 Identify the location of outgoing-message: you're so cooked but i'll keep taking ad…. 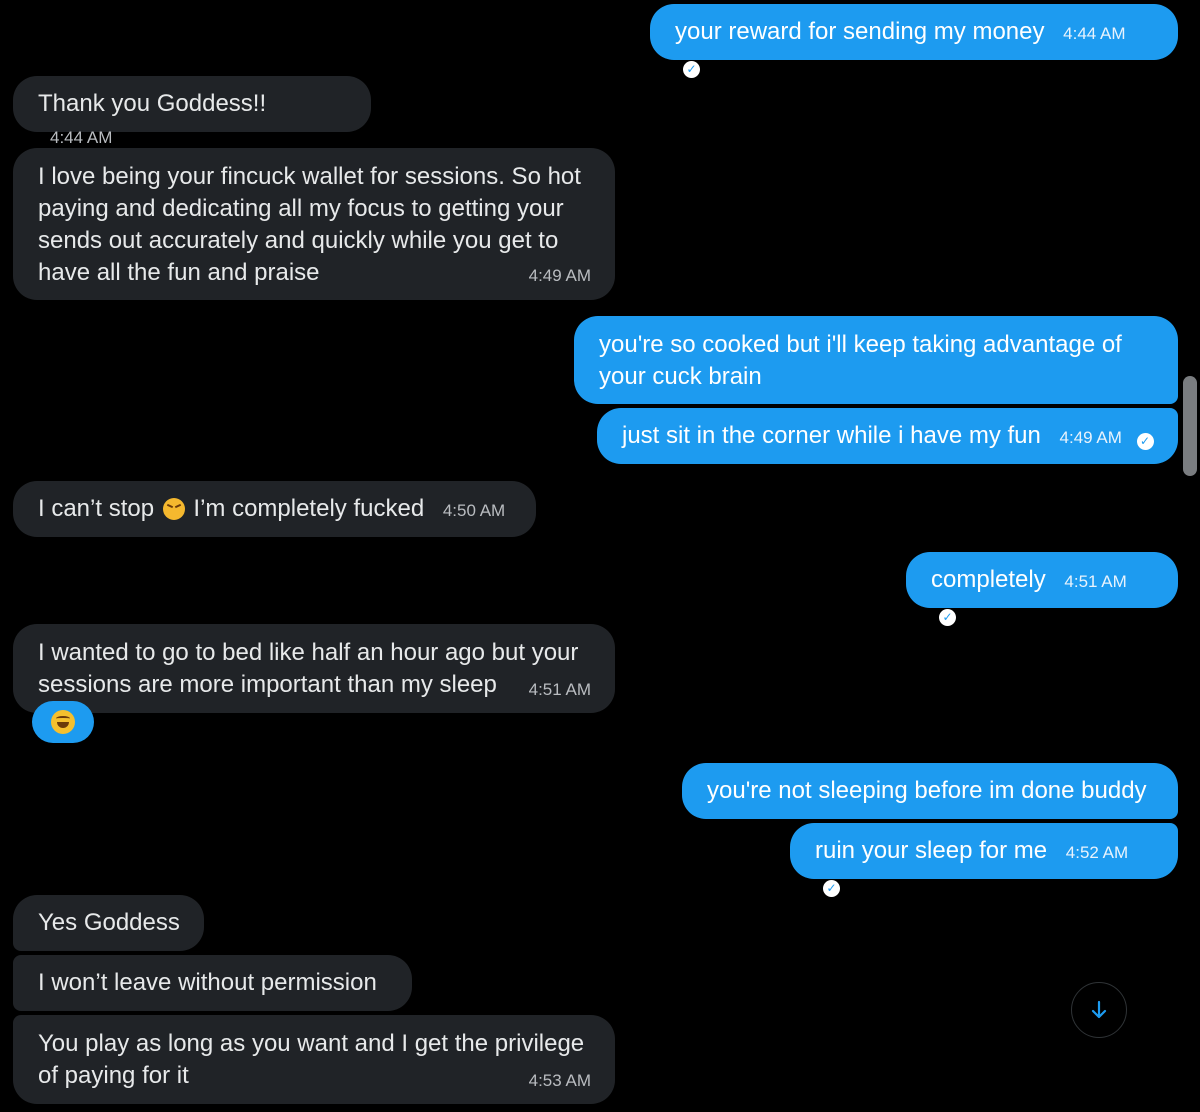
(876, 360).